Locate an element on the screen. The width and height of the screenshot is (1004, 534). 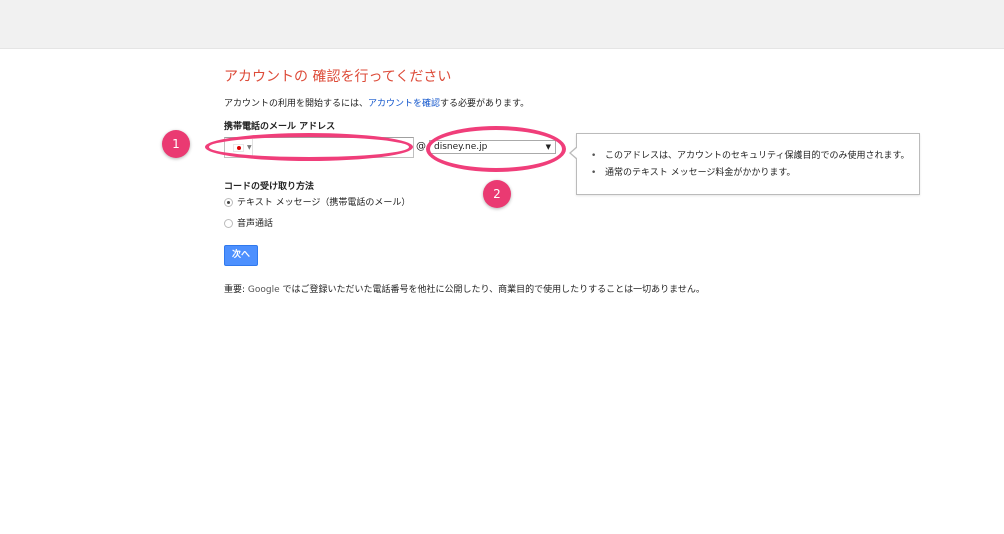
verify-account-link: アカウントを確認 is located at coordinates (404, 104).